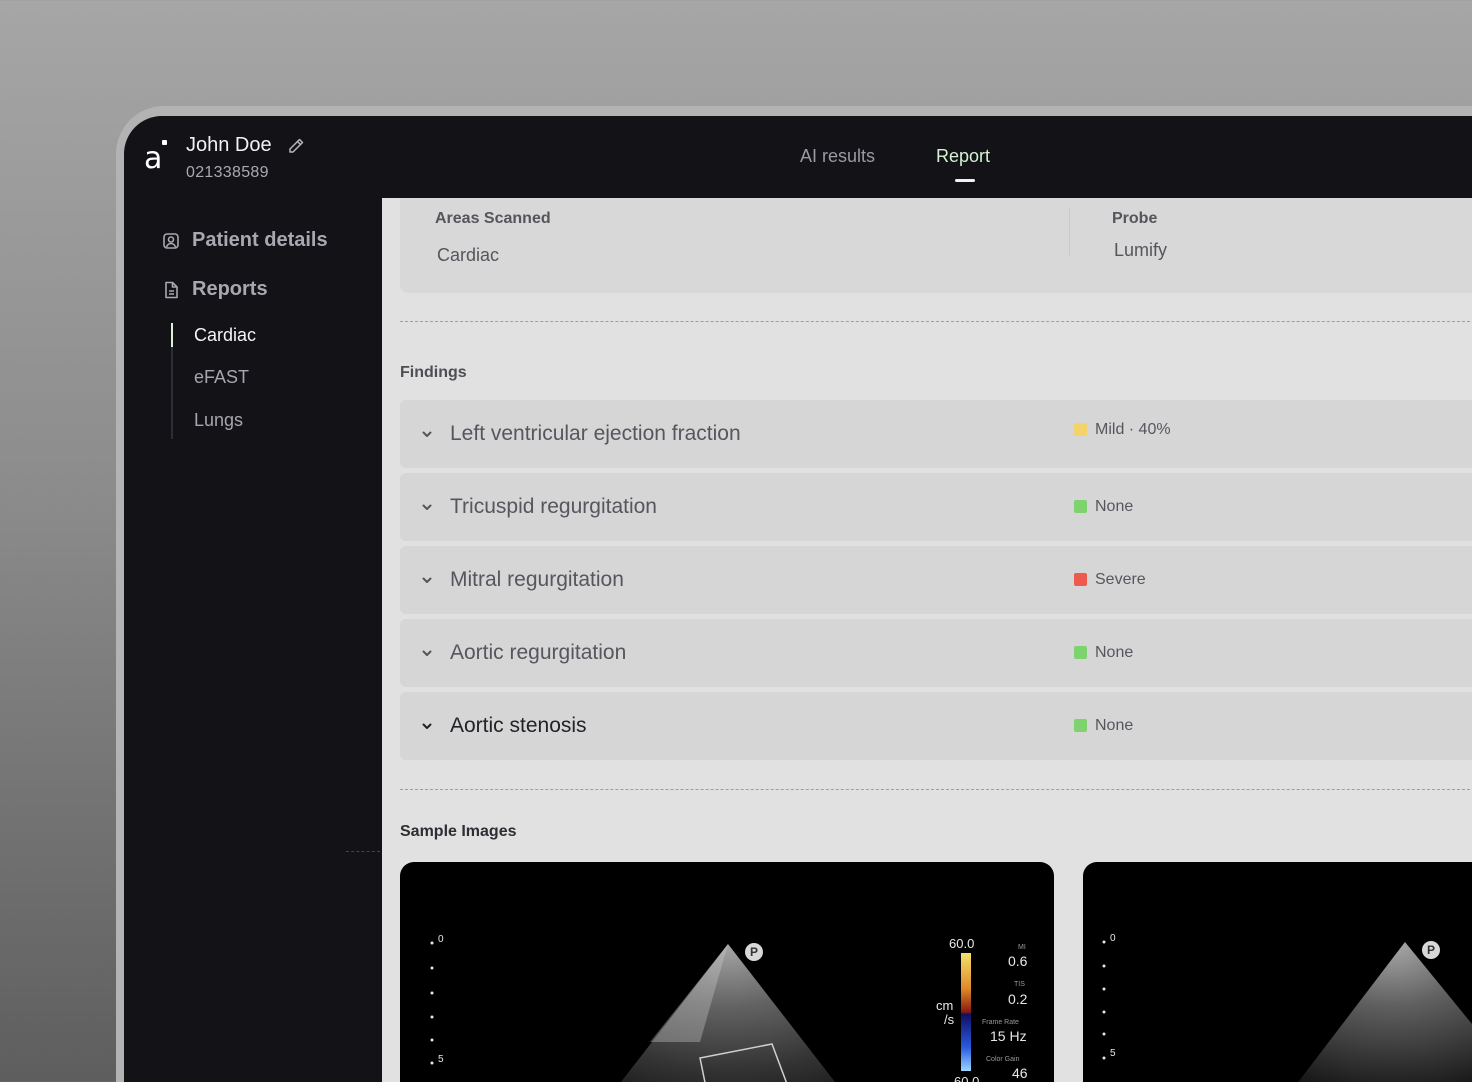 The image size is (1472, 1082). What do you see at coordinates (230, 289) in the screenshot?
I see `sidebar-item-label: Reports` at bounding box center [230, 289].